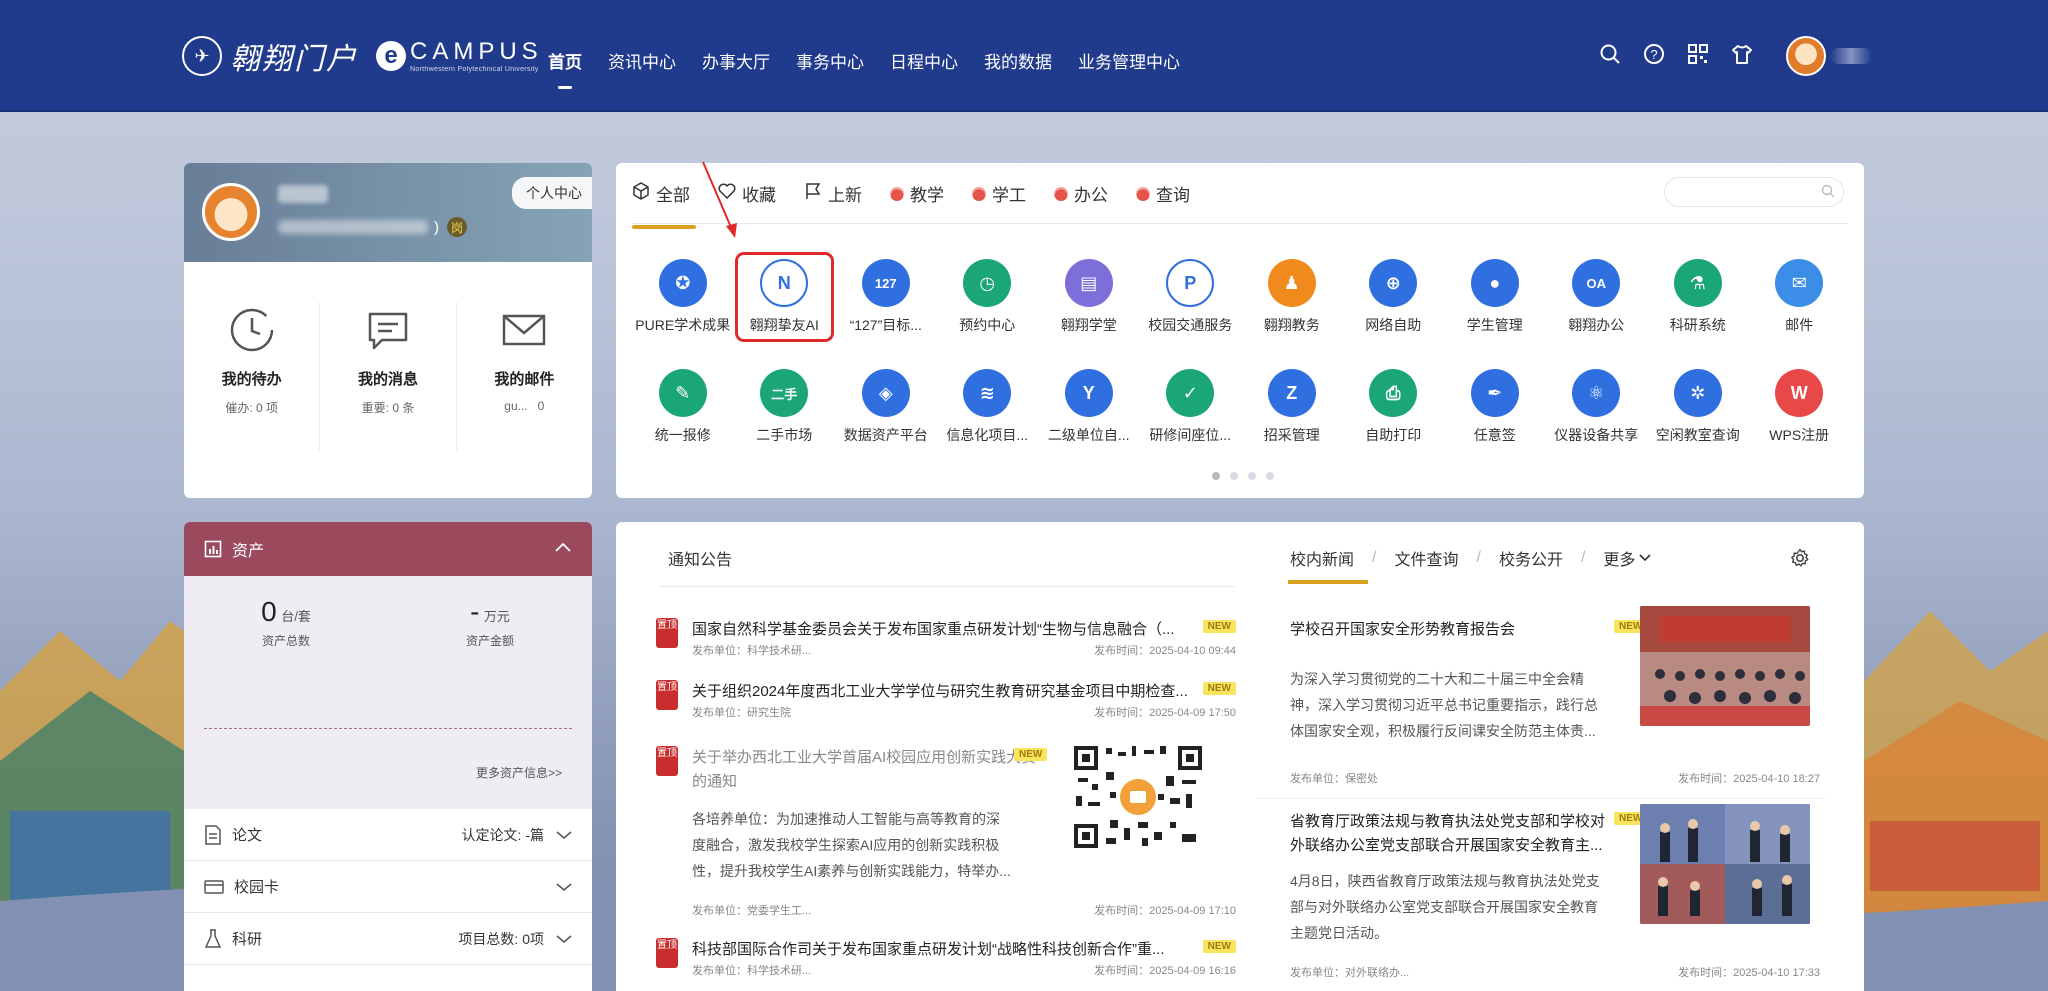 The image size is (2048, 991). Describe the element at coordinates (1394, 407) in the screenshot. I see `app-tile: ⎙ 自助打印` at that location.